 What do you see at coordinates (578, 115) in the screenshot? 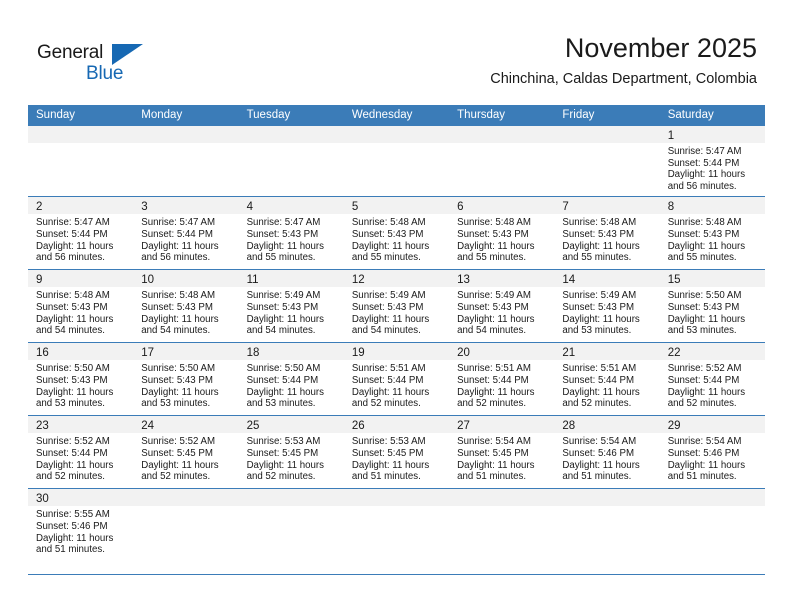
I see `column-header-friday: Friday` at bounding box center [578, 115].